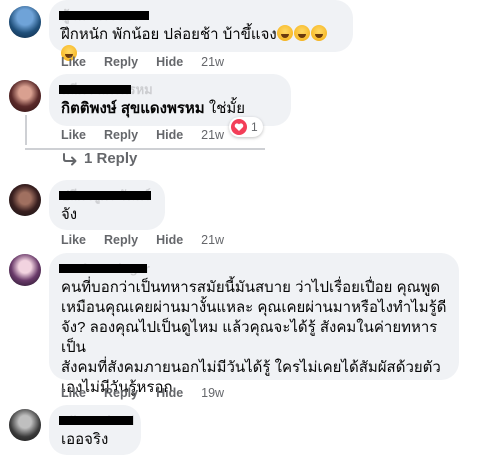  What do you see at coordinates (95, 430) in the screenshot?
I see `comment-bubble: Silver cloud เออจริง` at bounding box center [95, 430].